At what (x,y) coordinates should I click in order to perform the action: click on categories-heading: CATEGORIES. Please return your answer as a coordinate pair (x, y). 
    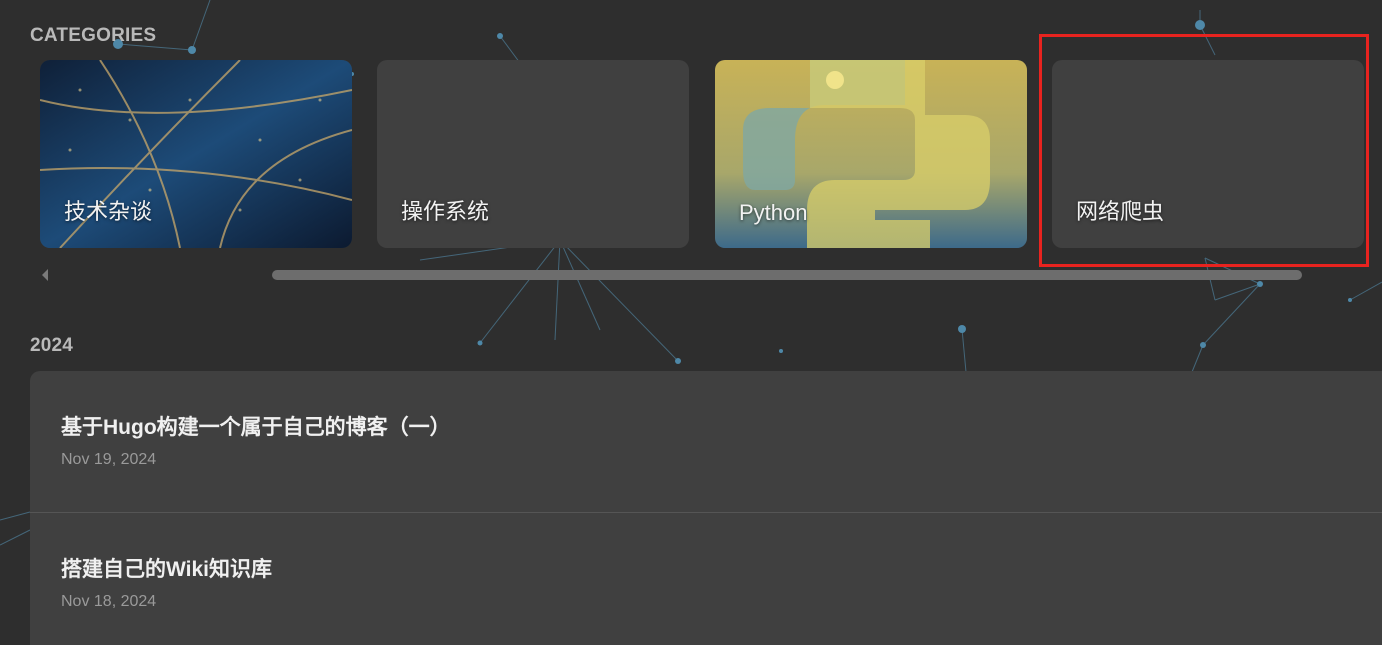
    Looking at the image, I should click on (93, 35).